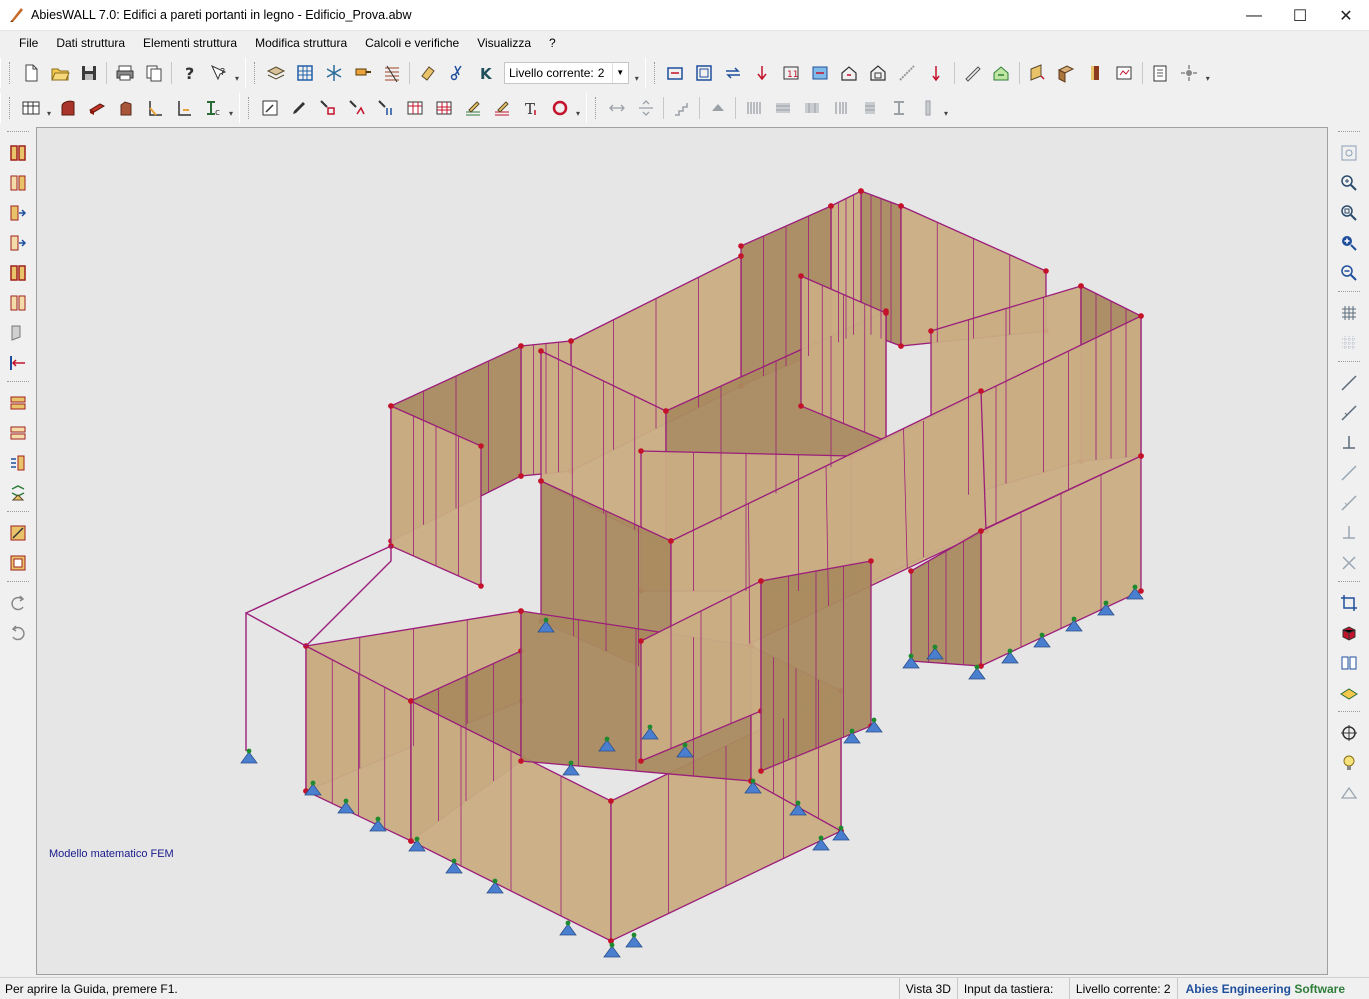  I want to click on wall-red-icon, so click(1066, 73).